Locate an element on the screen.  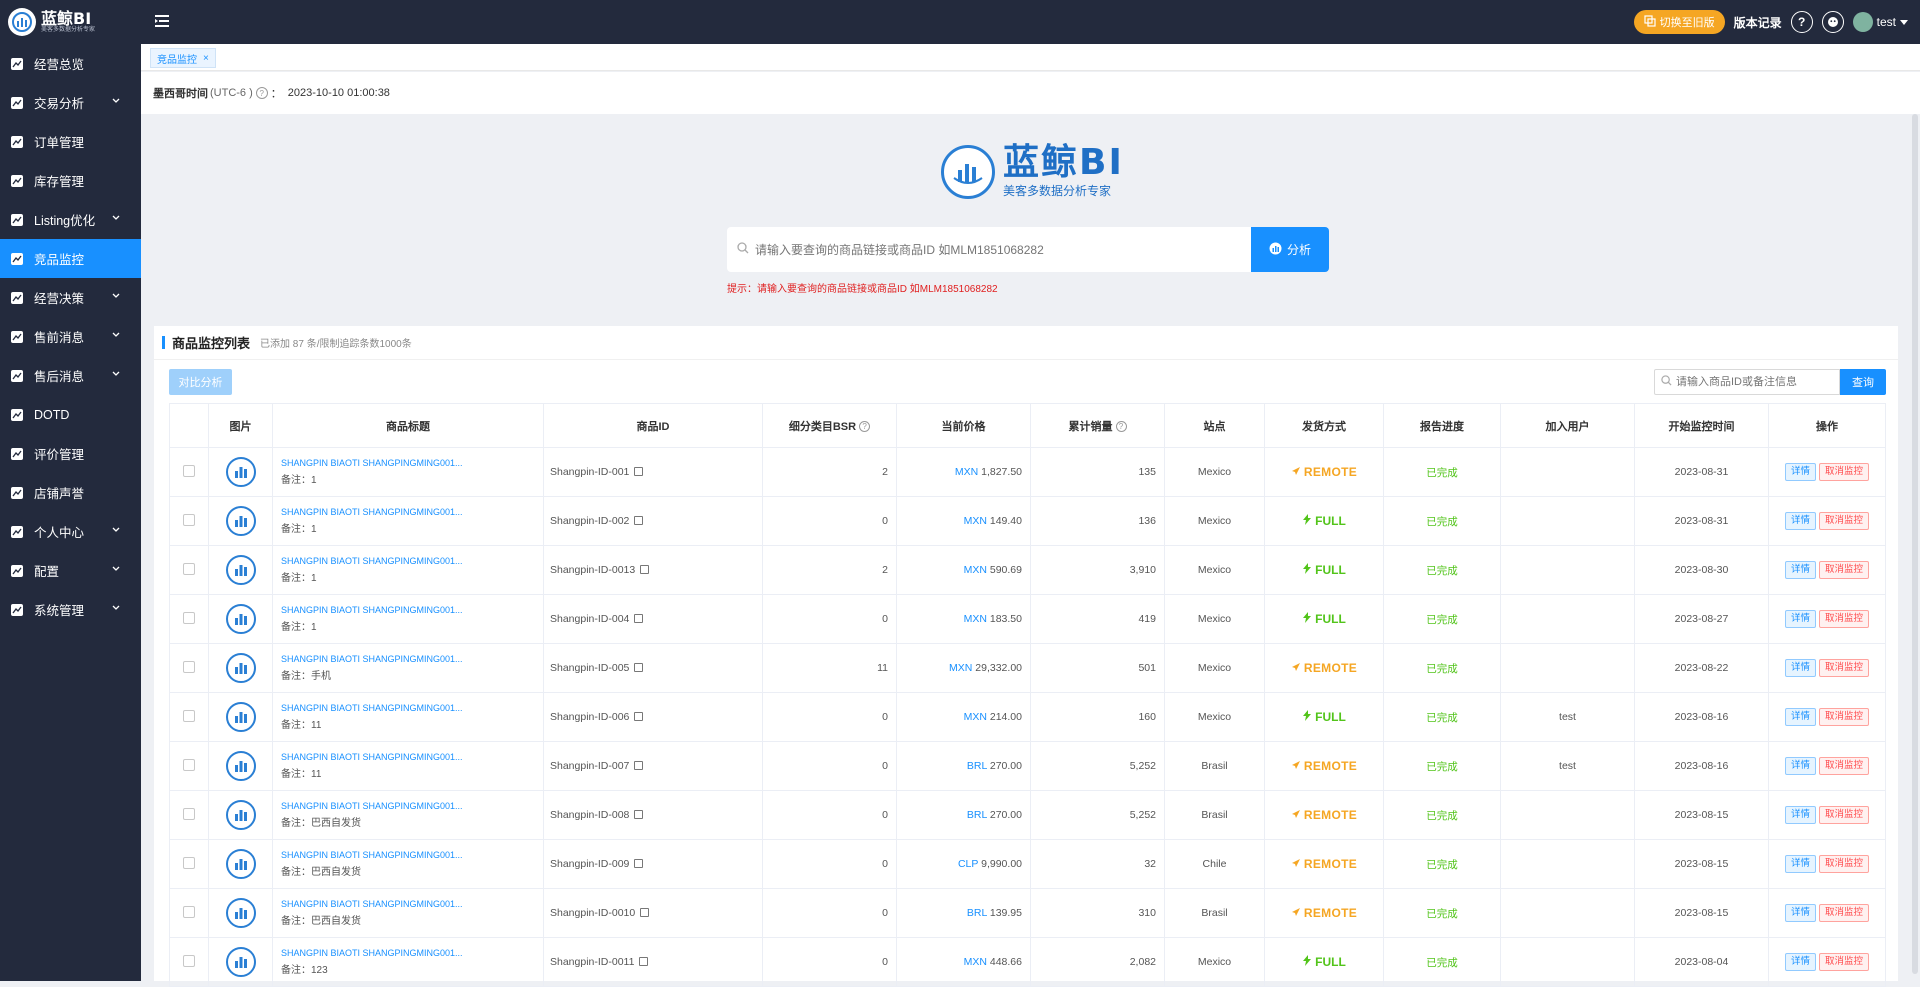
sidebar-item-4: Listing优化 is located at coordinates (70, 219).